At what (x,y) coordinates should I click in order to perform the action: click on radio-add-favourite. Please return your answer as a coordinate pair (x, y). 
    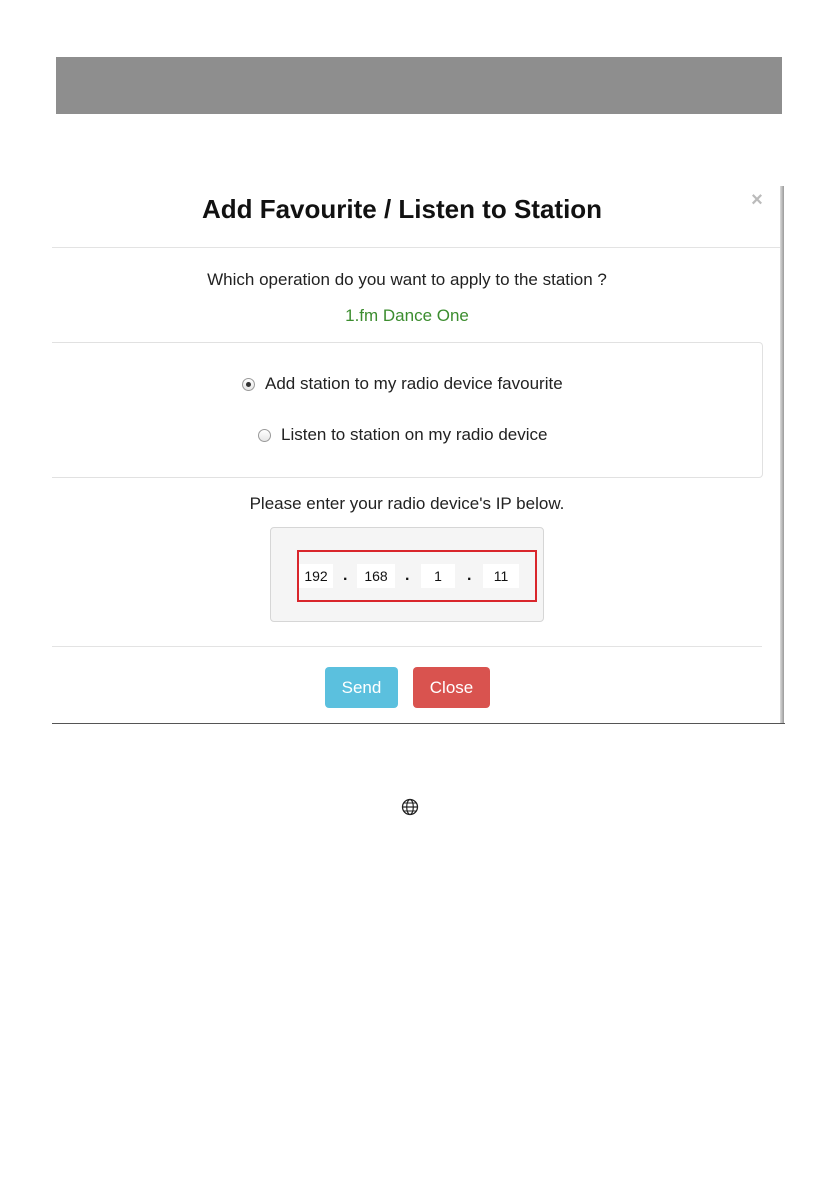
    Looking at the image, I should click on (248, 384).